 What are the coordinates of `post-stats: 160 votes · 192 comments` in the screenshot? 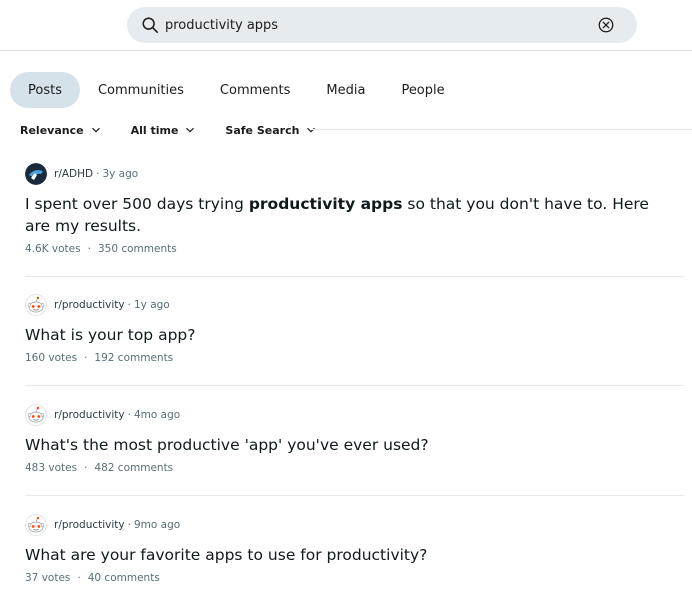 It's located at (355, 358).